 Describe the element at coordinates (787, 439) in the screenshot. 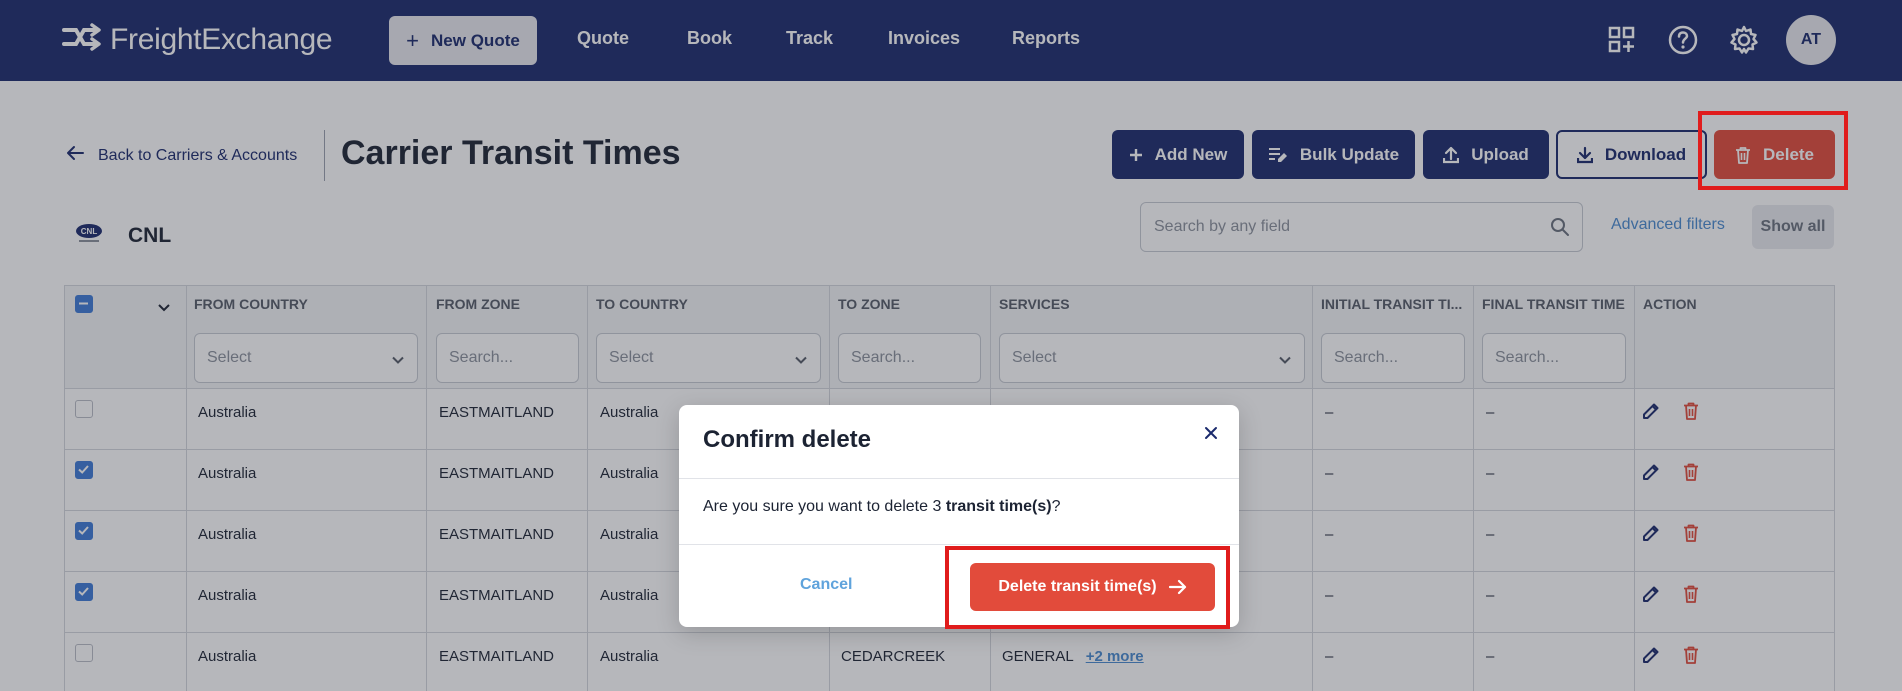

I see `dialog-title: Confirm delete` at that location.